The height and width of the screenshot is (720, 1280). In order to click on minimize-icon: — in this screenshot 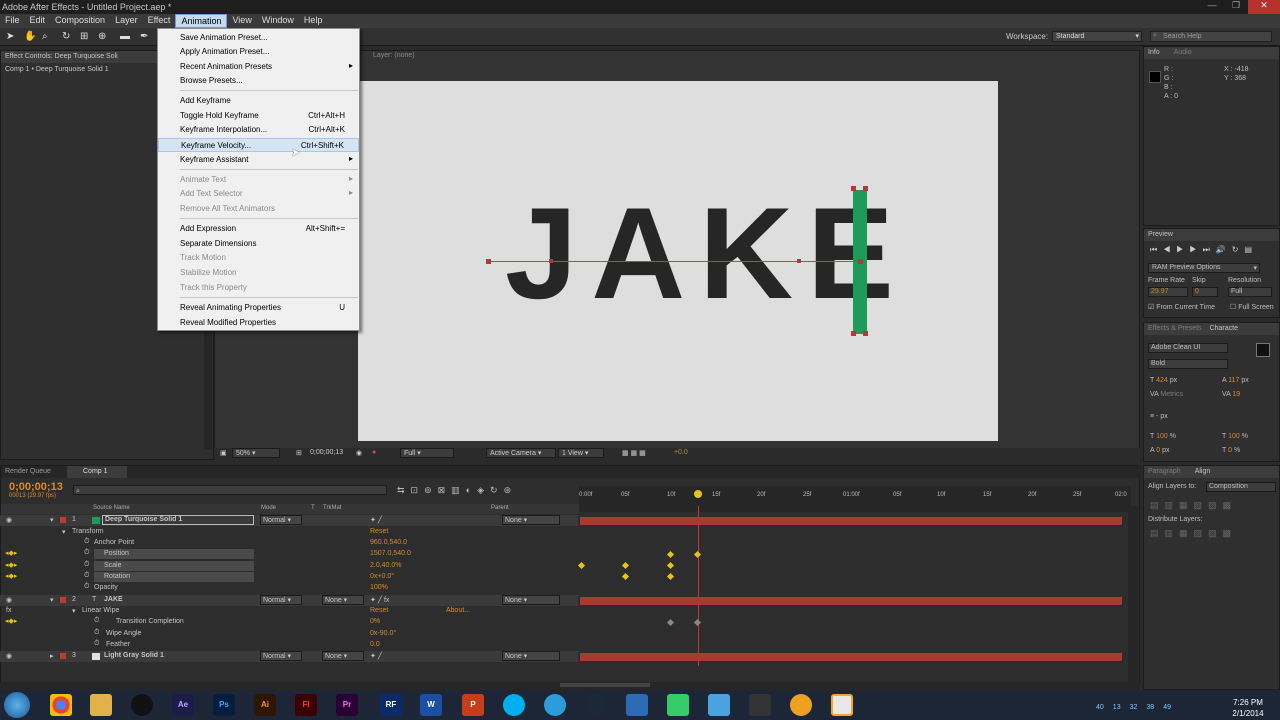, I will do `click(1212, 7)`.